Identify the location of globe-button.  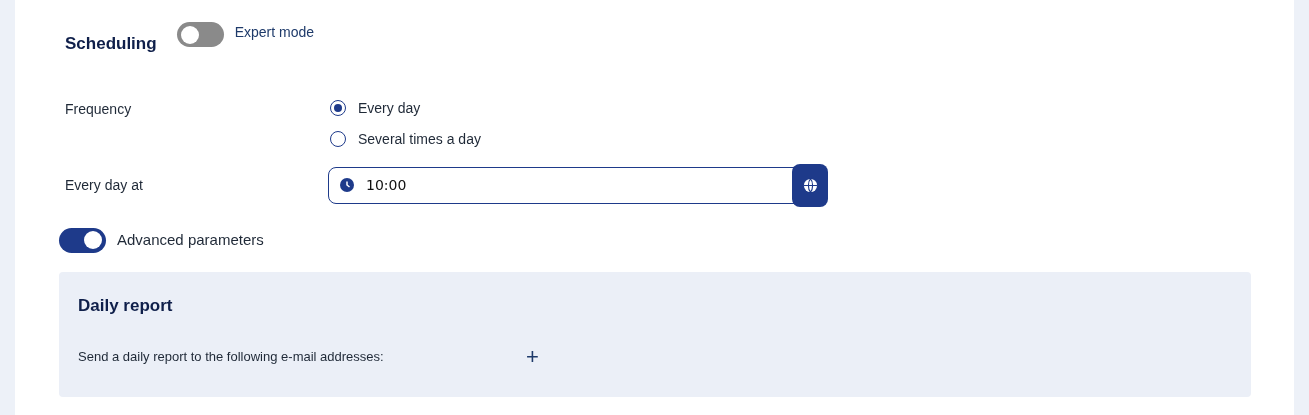
(810, 185).